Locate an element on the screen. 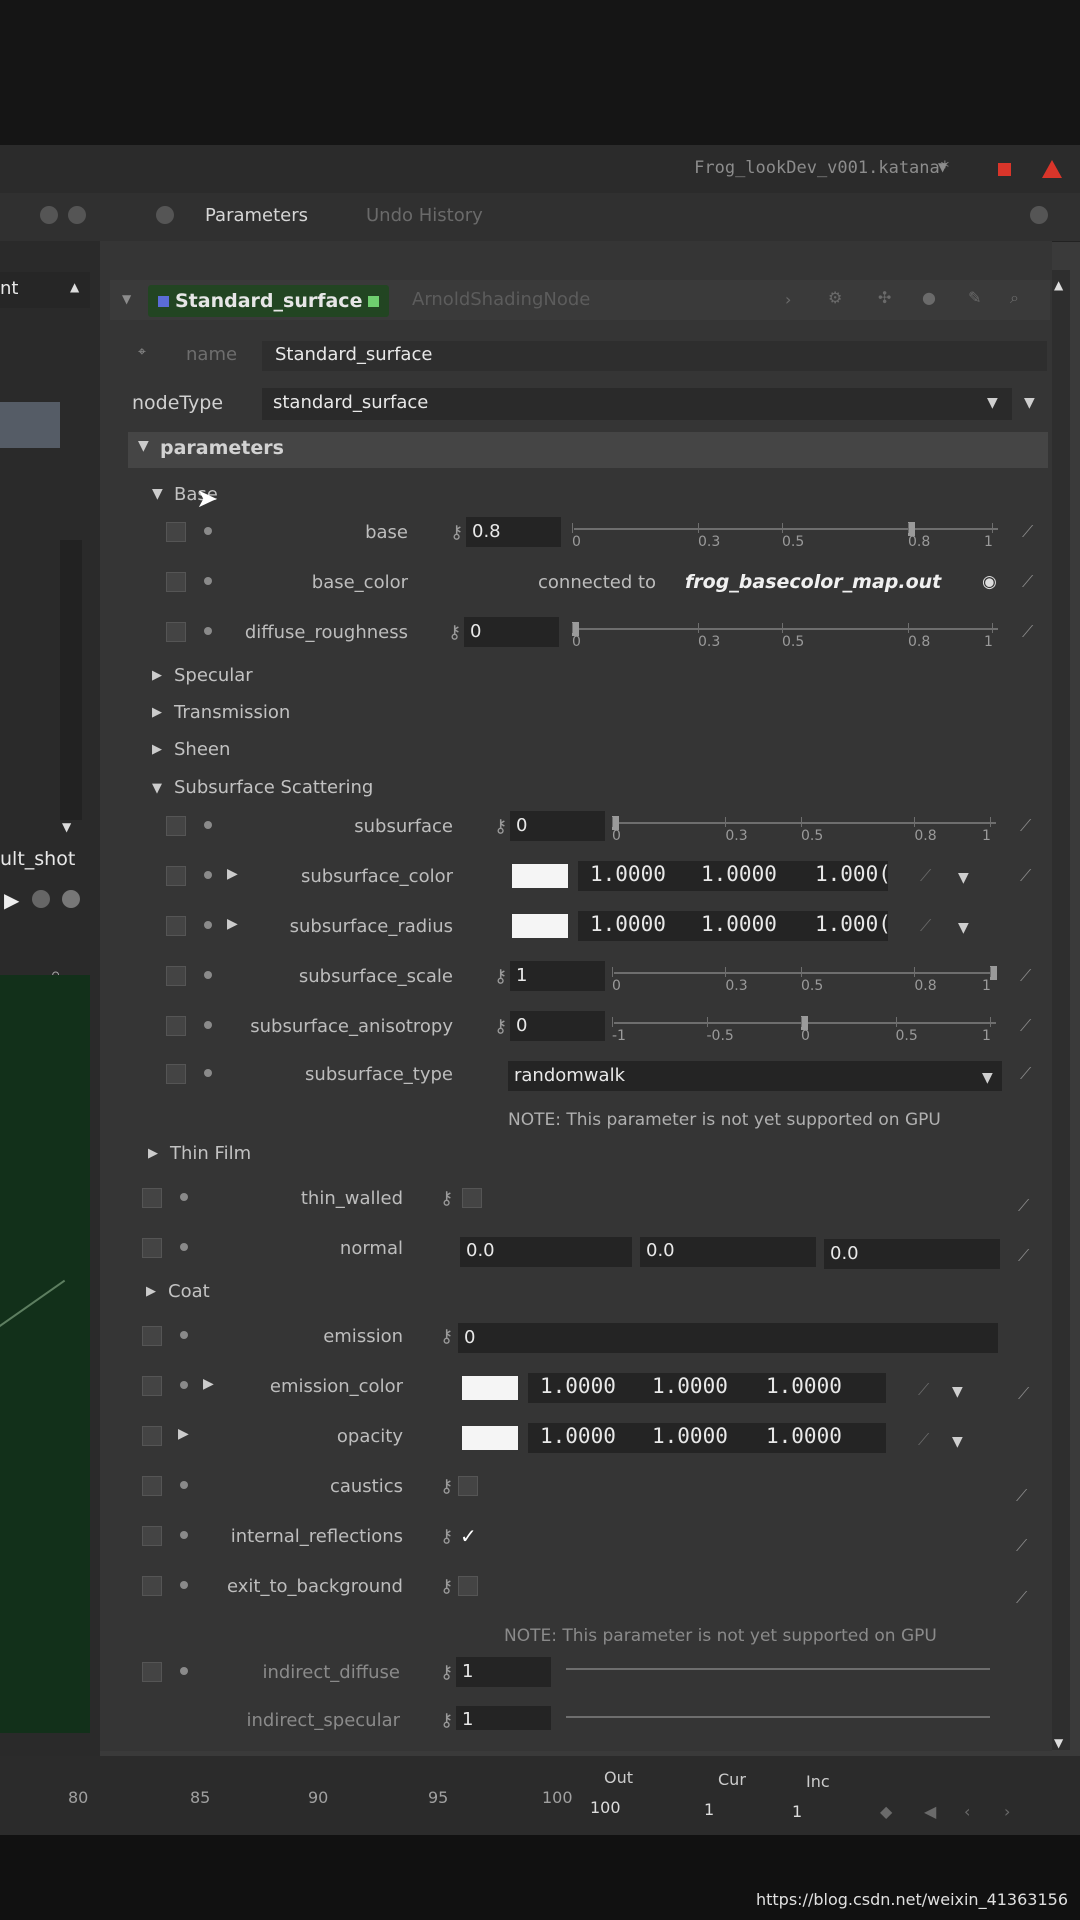 Image resolution: width=1080 pixels, height=1920 pixels. subsurface-scale-pin-icon: ⟋ is located at coordinates (1025, 976).